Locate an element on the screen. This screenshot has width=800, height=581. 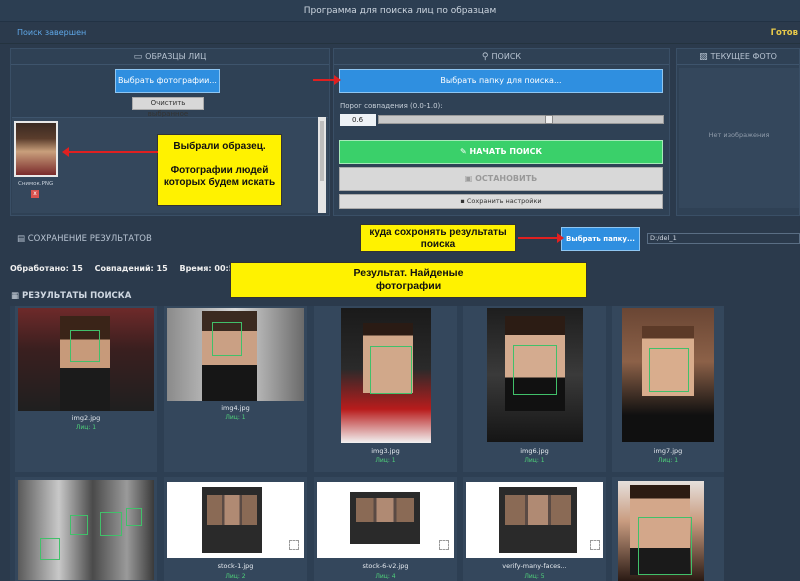
threshold-slider is located at coordinates (521, 119).